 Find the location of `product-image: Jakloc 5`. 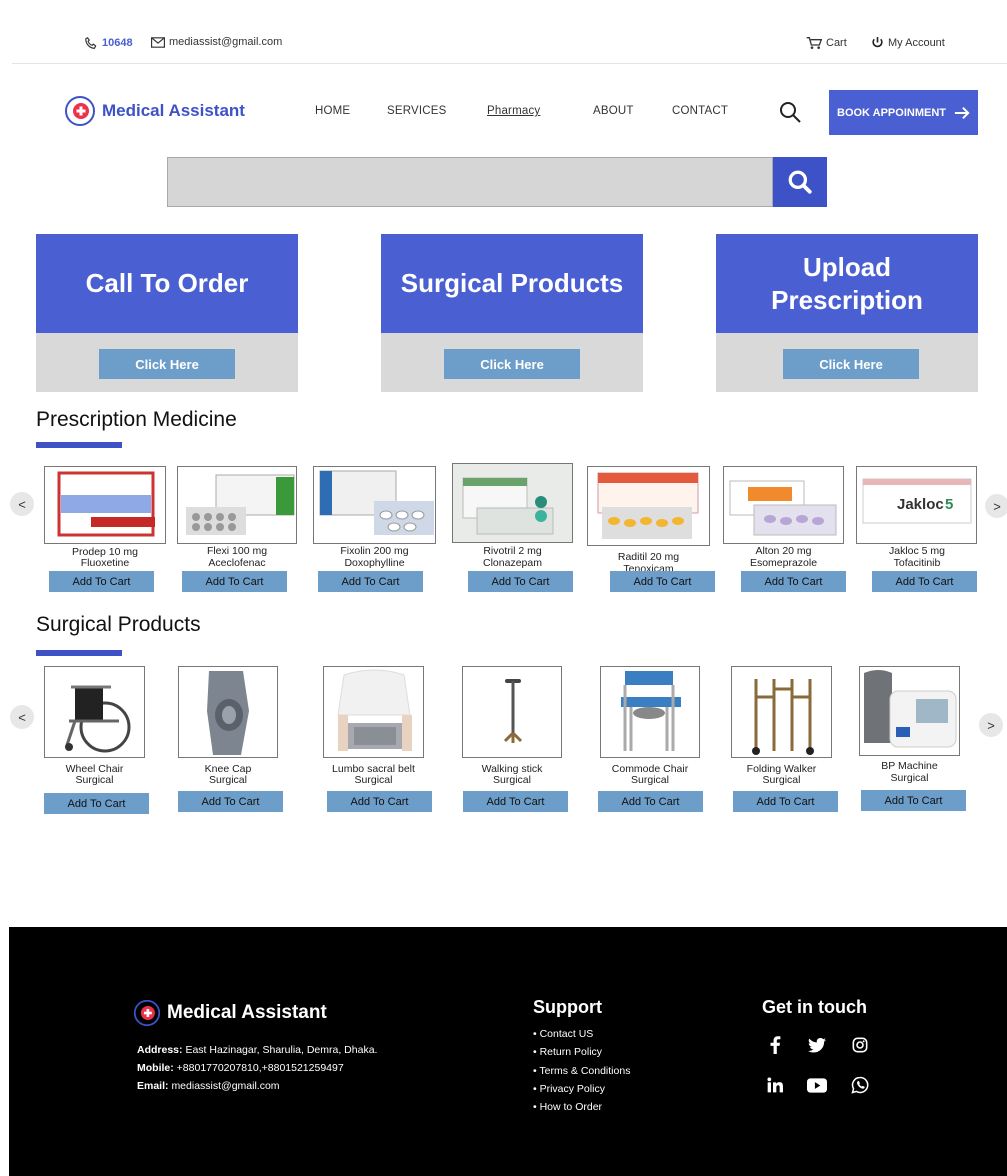

product-image: Jakloc 5 is located at coordinates (916, 505).